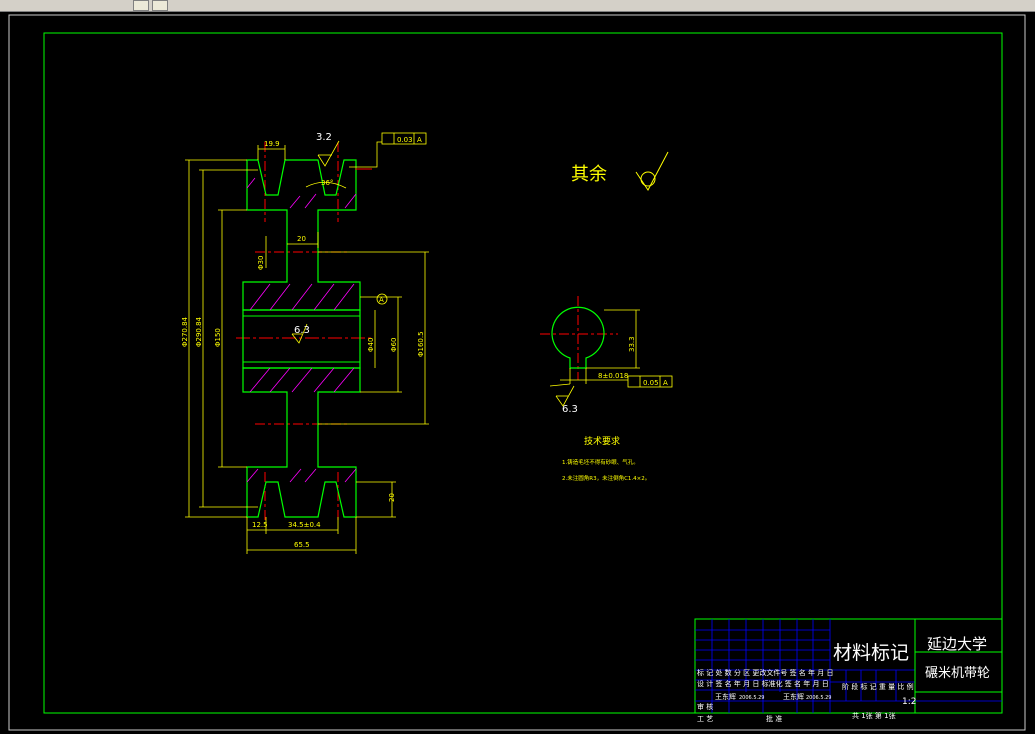 The height and width of the screenshot is (734, 1035). What do you see at coordinates (765, 672) in the screenshot?
I see `tb-row1: 标 记 处 数 分 区 更改文件号 签 名 年 月 日` at bounding box center [765, 672].